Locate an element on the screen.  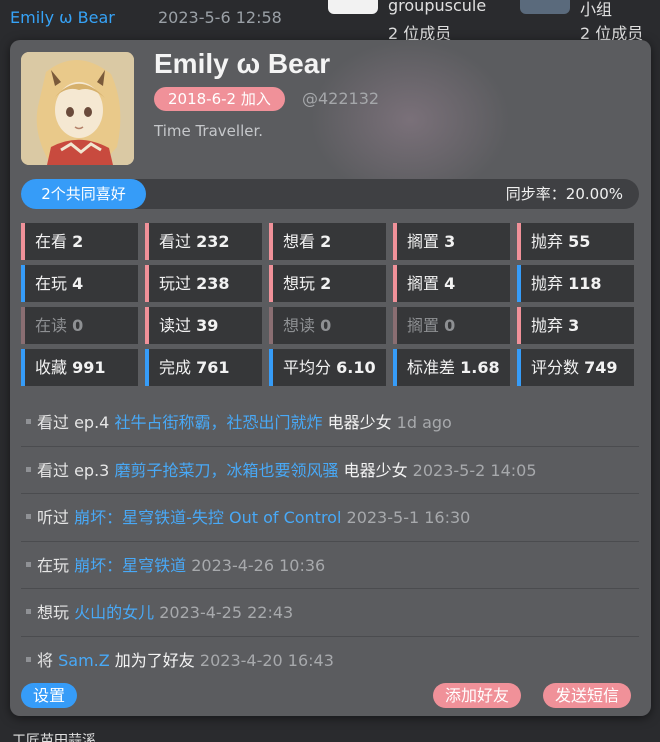
timeline-subject-link: 崩坏：星穹铁道 is located at coordinates (130, 565).